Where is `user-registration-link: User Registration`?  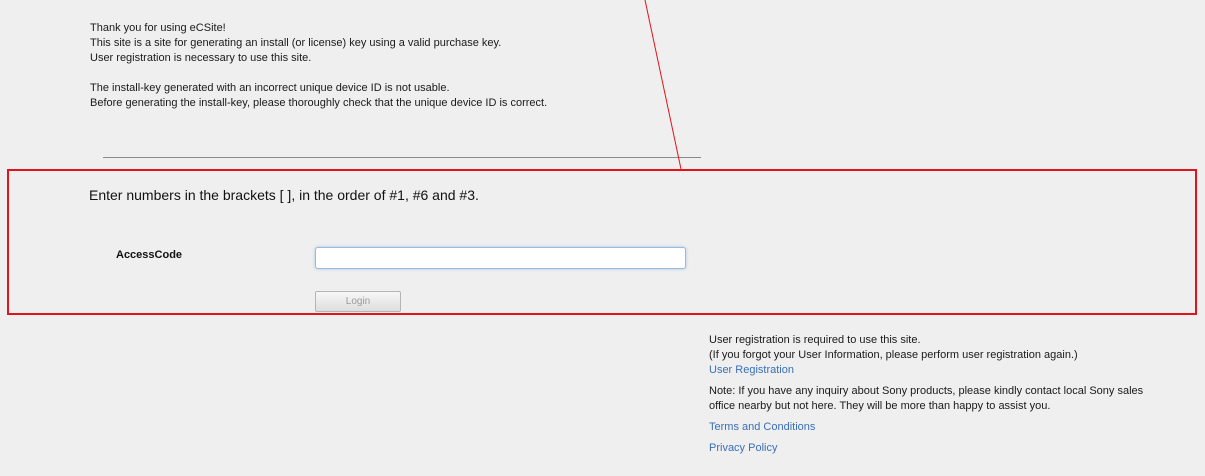 user-registration-link: User Registration is located at coordinates (751, 370).